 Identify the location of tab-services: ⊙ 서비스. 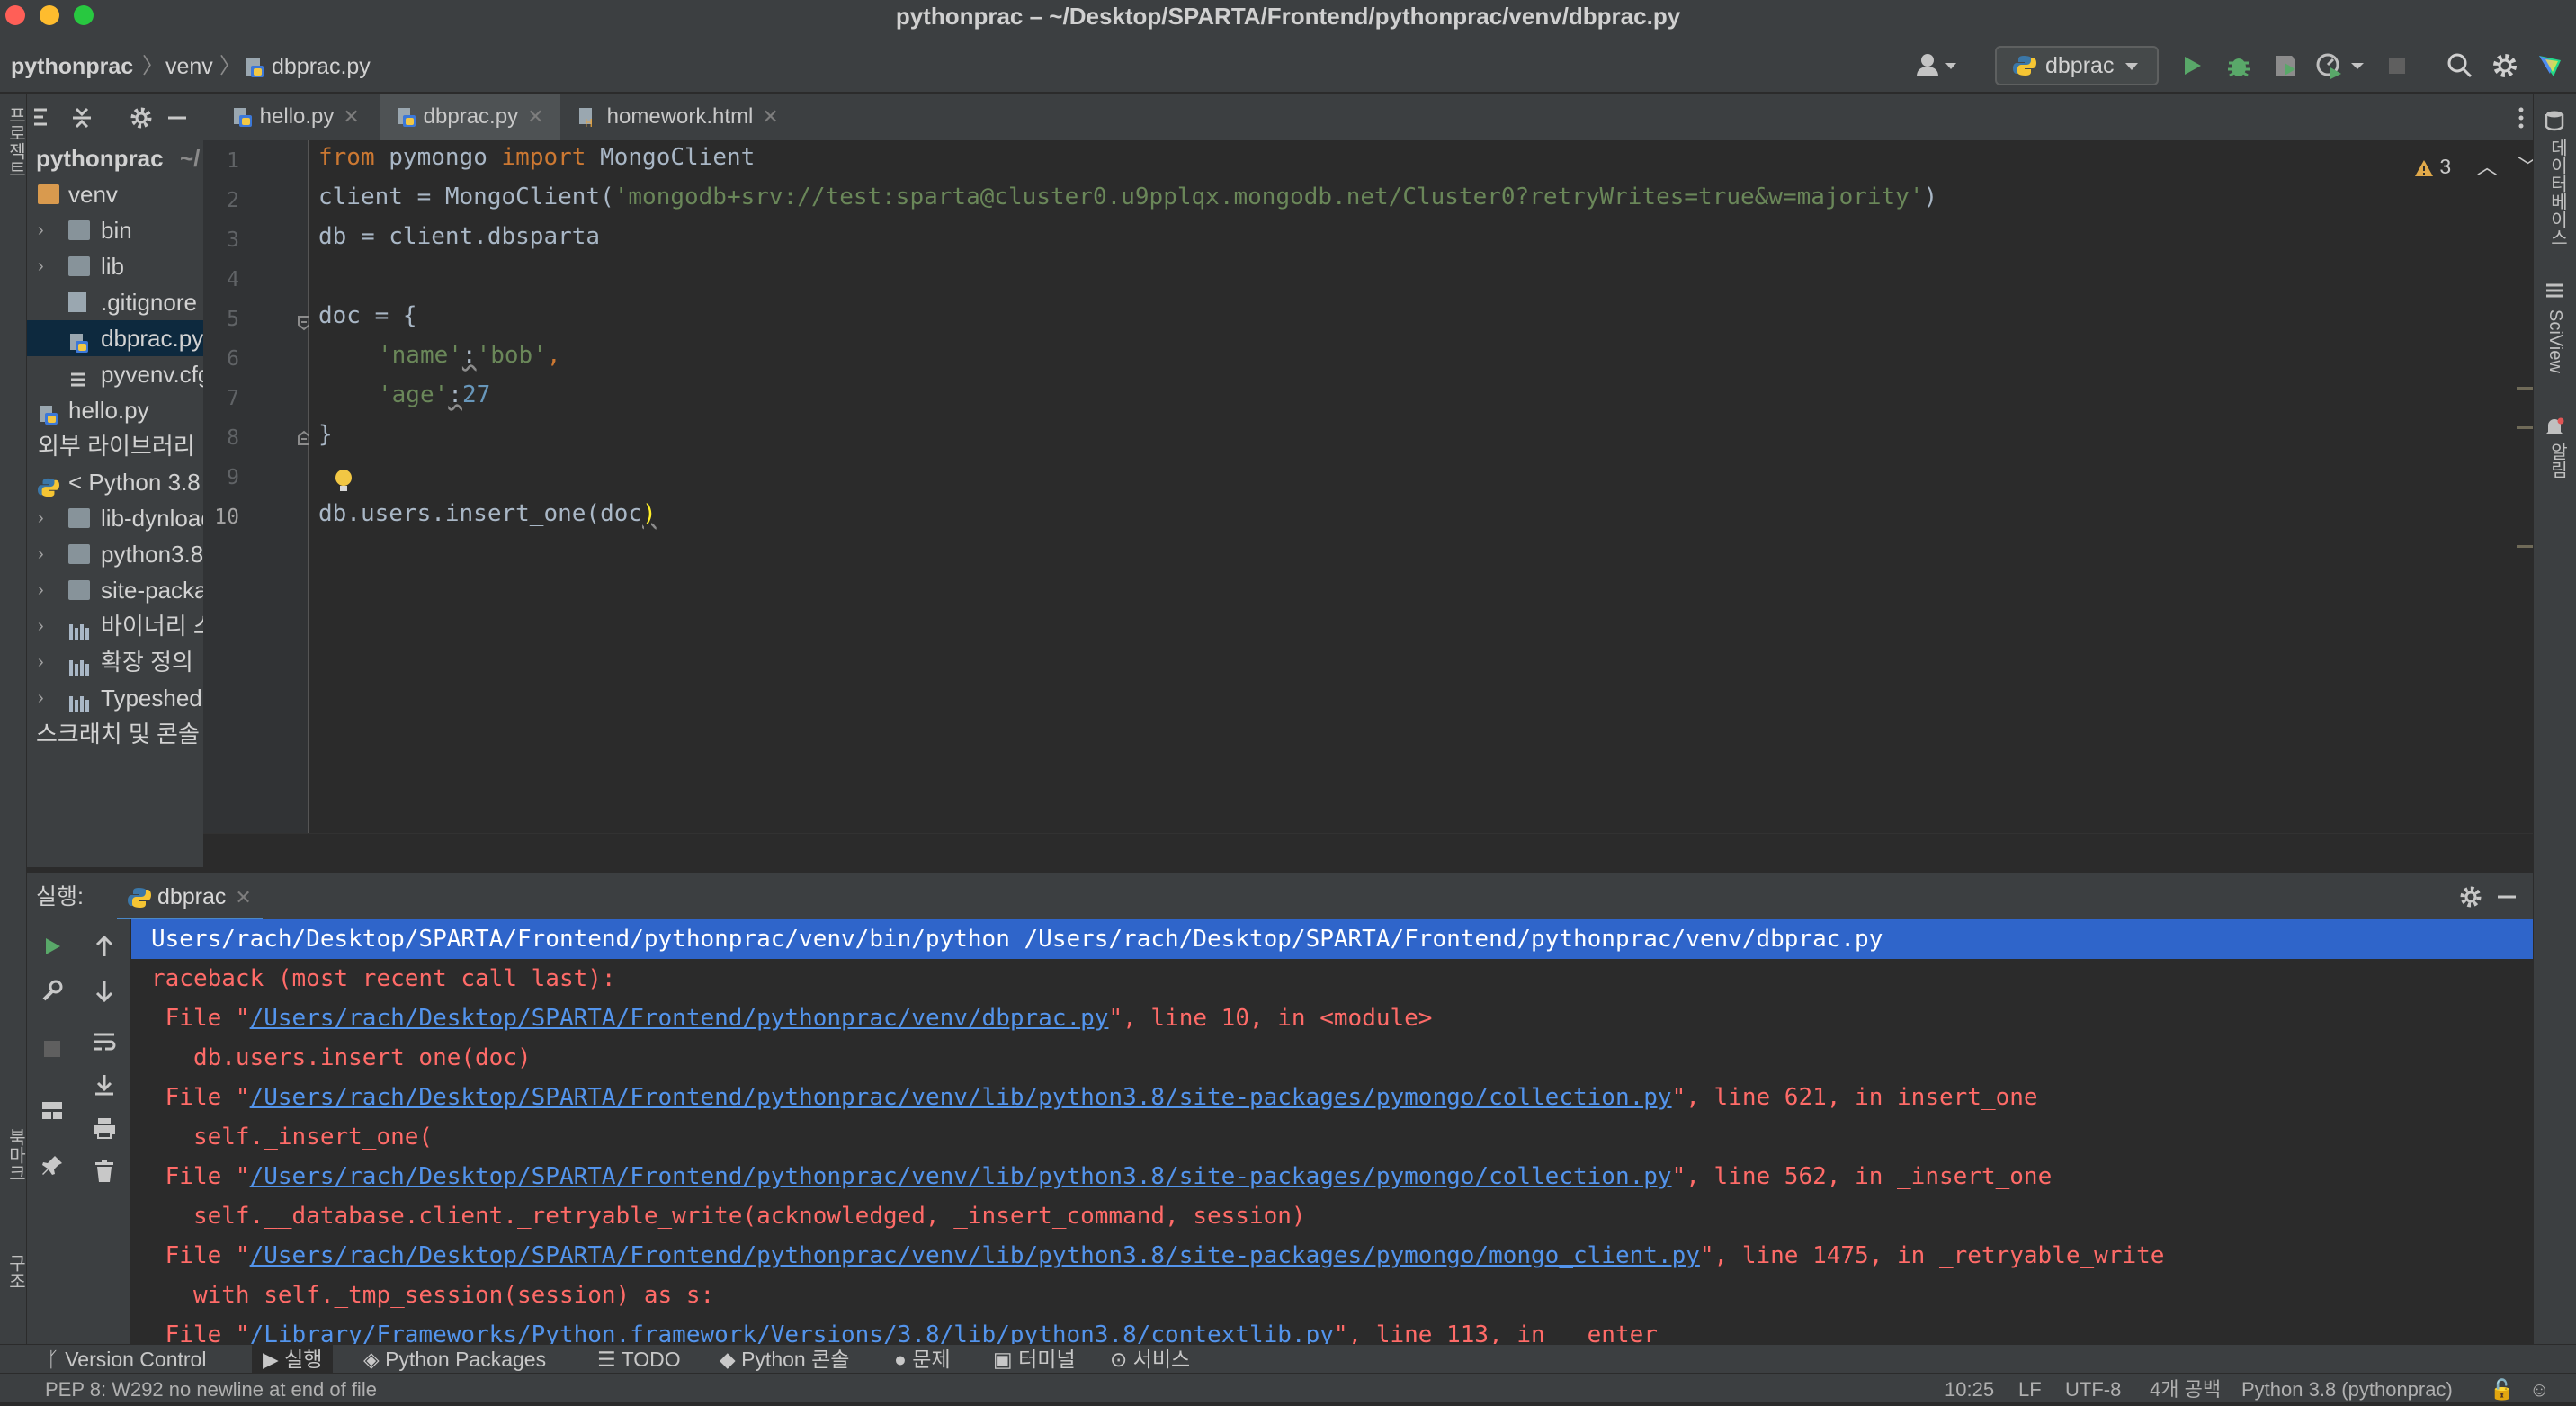
(1150, 1359).